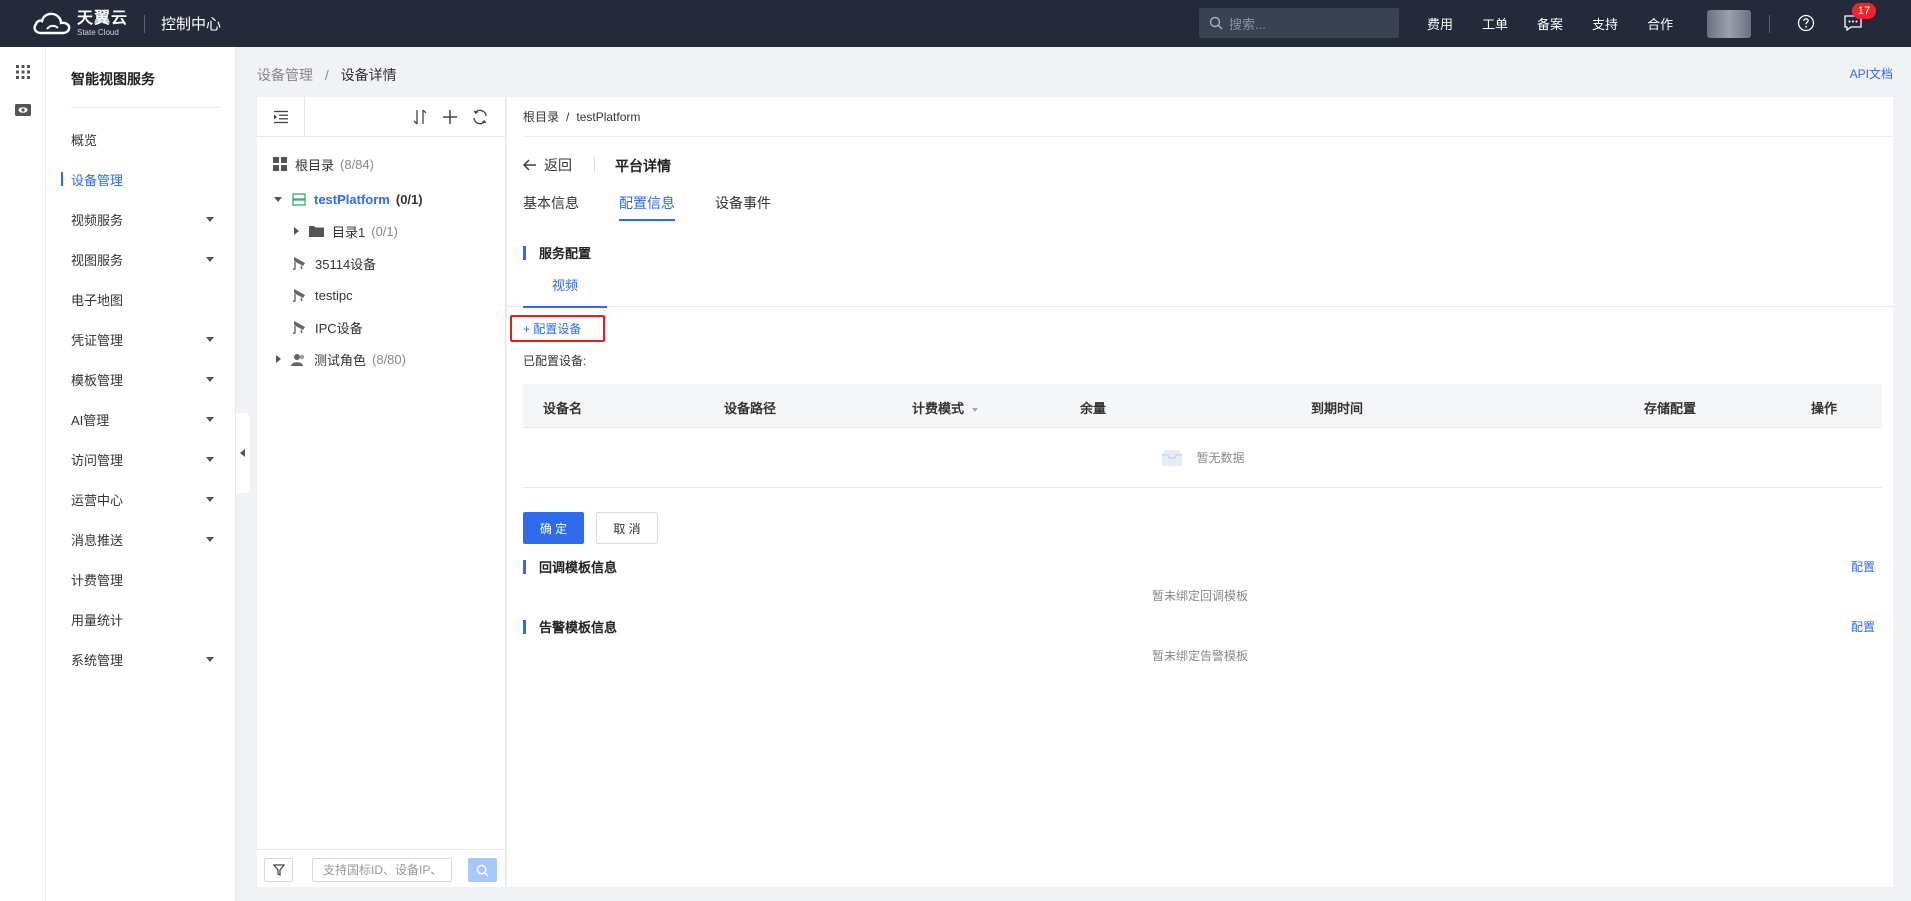 The image size is (1911, 901). I want to click on nav-tickets: 工单, so click(1495, 23).